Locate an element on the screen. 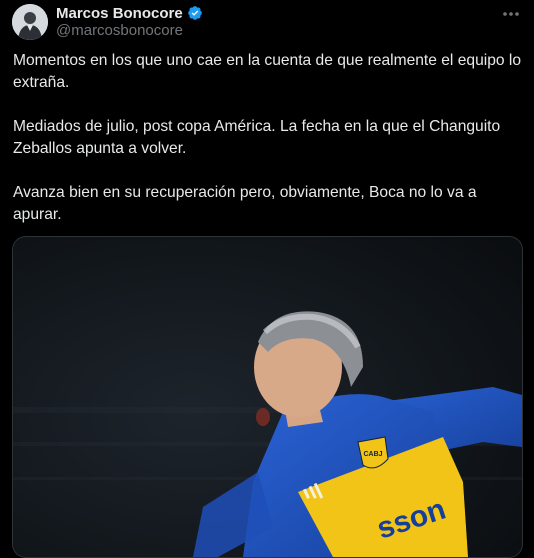 This screenshot has width=534, height=558. author-avatar is located at coordinates (30, 22).